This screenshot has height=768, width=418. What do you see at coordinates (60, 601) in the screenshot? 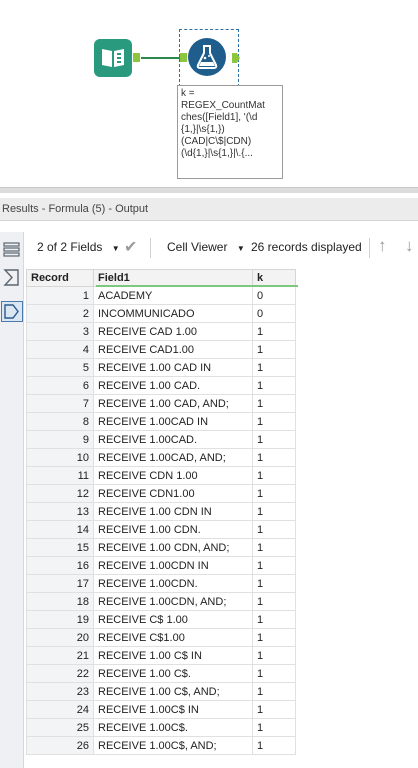
I see `record-cell: 18` at bounding box center [60, 601].